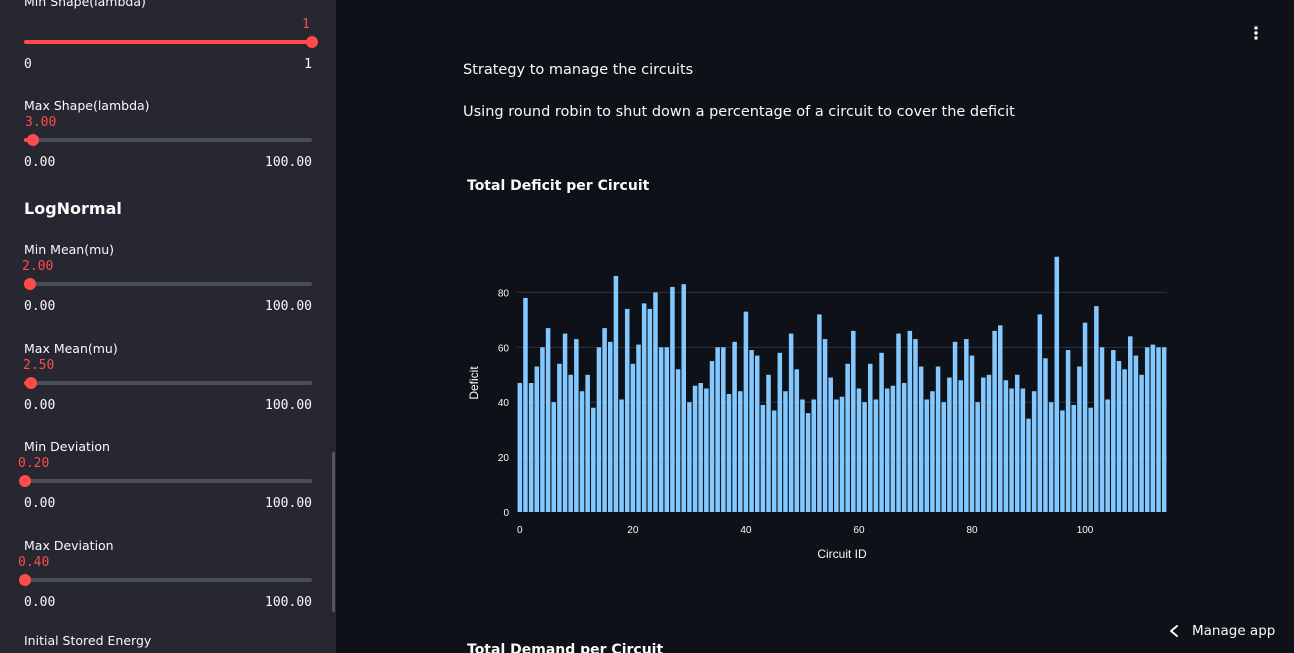 The image size is (1294, 653). What do you see at coordinates (69, 249) in the screenshot?
I see `slider-label: Min Mean(mu)` at bounding box center [69, 249].